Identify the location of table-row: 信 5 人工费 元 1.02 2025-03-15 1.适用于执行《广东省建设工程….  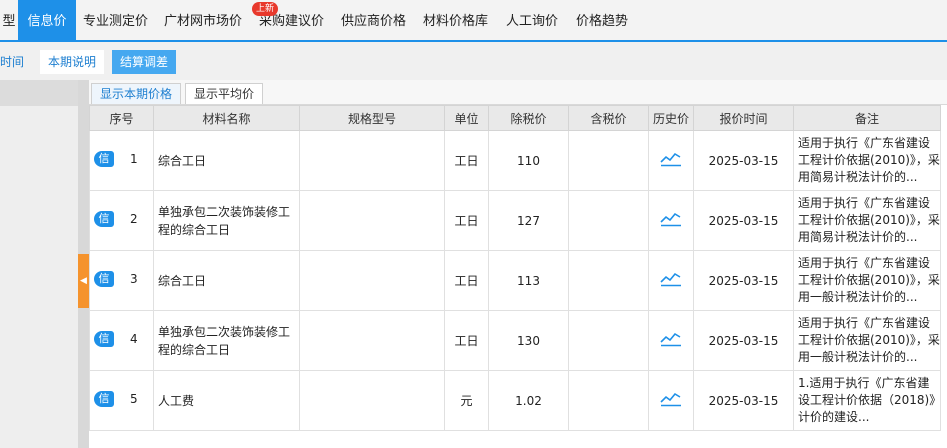
(515, 400).